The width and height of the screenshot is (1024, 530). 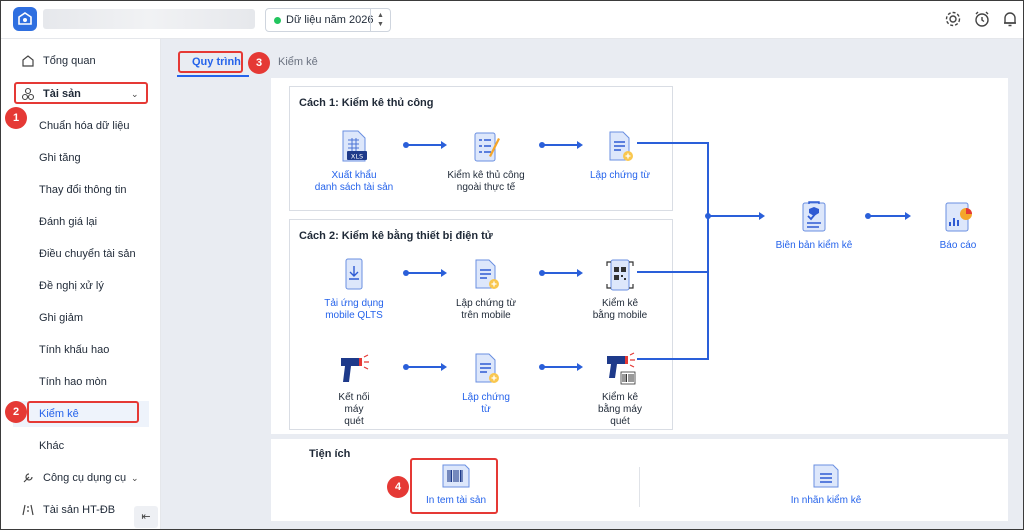 I want to click on sidebar-item-change-info: Thay đổi thông tin, so click(x=81, y=190).